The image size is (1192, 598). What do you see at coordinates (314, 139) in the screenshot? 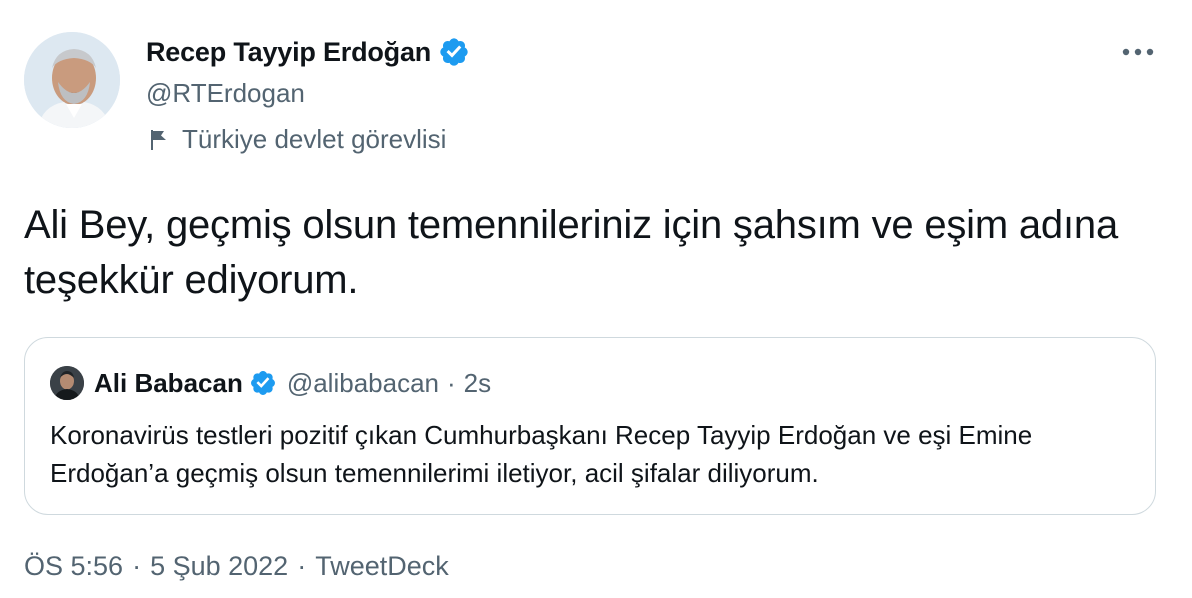
I see `affiliation-text: Türkiye devlet görevlisi` at bounding box center [314, 139].